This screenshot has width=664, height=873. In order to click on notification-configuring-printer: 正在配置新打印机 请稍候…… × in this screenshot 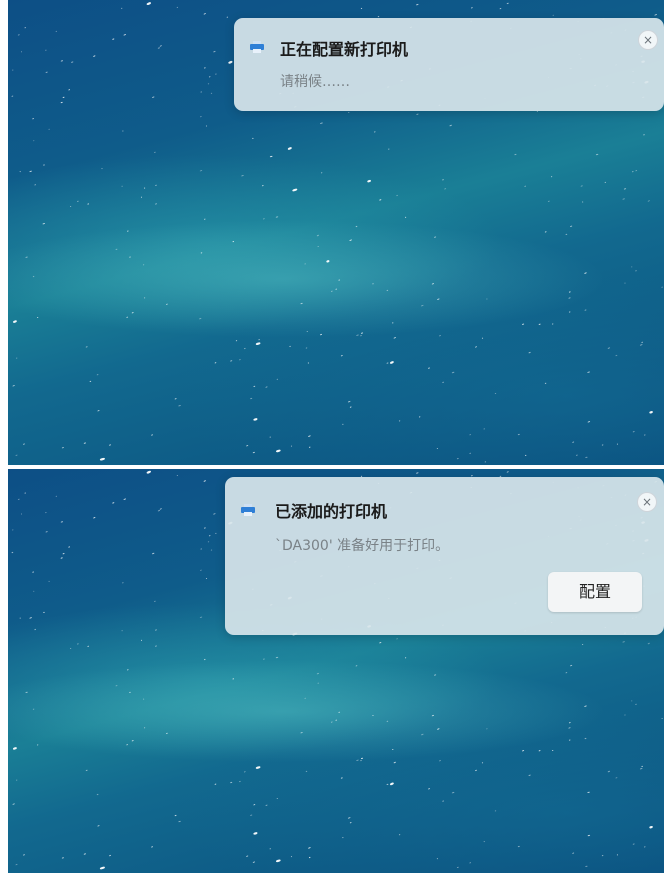, I will do `click(449, 64)`.